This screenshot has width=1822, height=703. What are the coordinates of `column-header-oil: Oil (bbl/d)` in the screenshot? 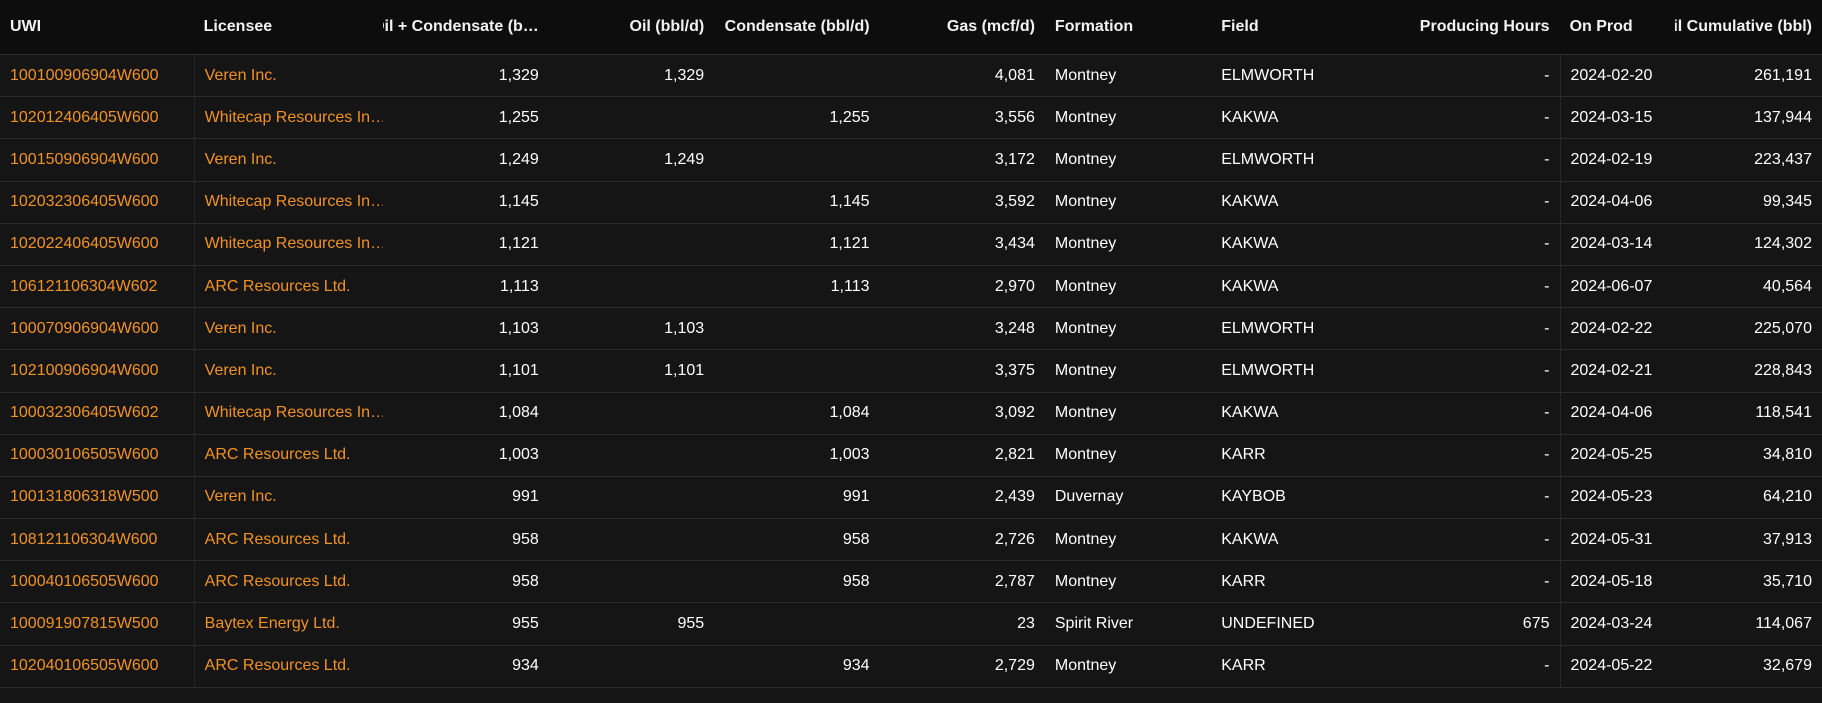 It's located at (631, 27).